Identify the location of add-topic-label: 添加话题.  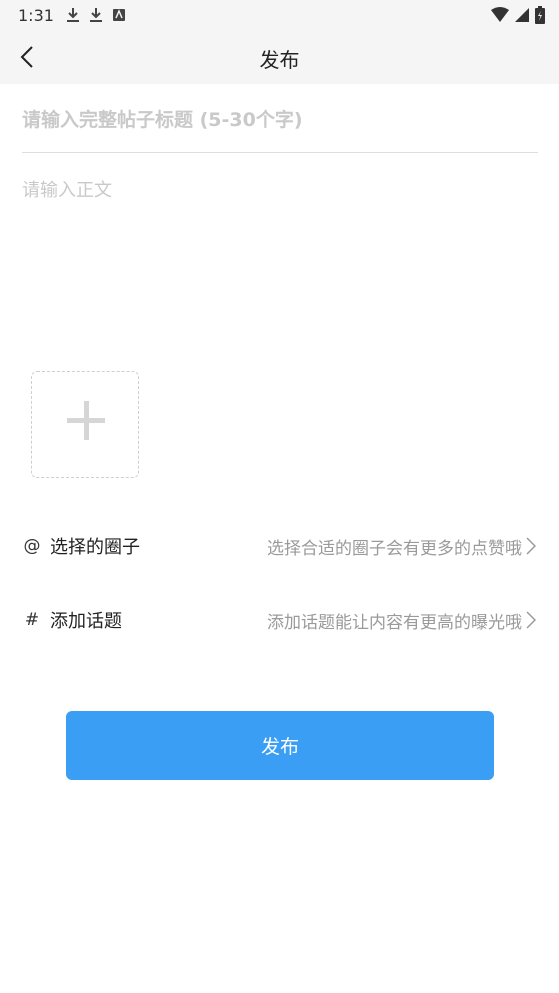
(86, 621).